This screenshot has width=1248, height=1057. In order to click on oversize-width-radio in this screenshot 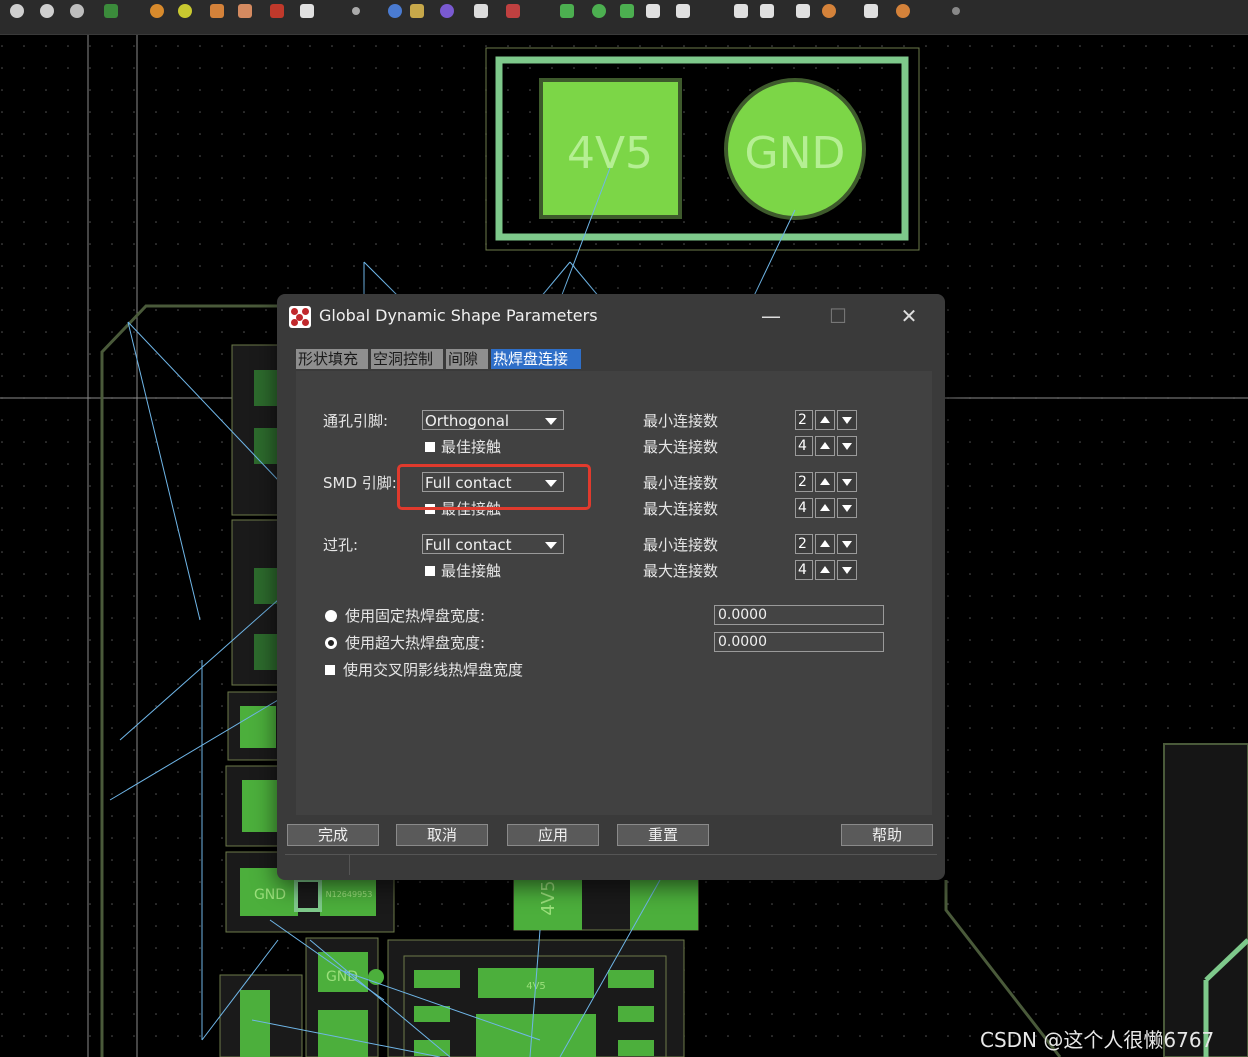, I will do `click(331, 643)`.